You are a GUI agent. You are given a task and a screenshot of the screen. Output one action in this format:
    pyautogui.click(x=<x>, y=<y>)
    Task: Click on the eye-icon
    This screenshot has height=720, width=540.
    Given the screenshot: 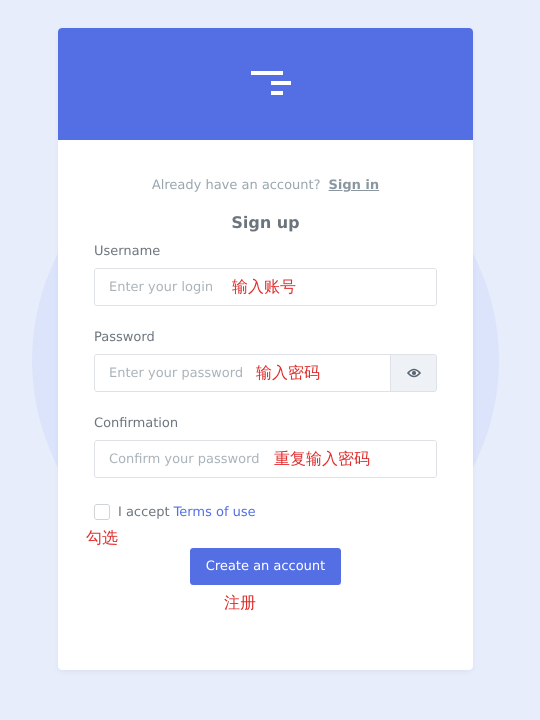 What is the action you would take?
    pyautogui.click(x=413, y=373)
    